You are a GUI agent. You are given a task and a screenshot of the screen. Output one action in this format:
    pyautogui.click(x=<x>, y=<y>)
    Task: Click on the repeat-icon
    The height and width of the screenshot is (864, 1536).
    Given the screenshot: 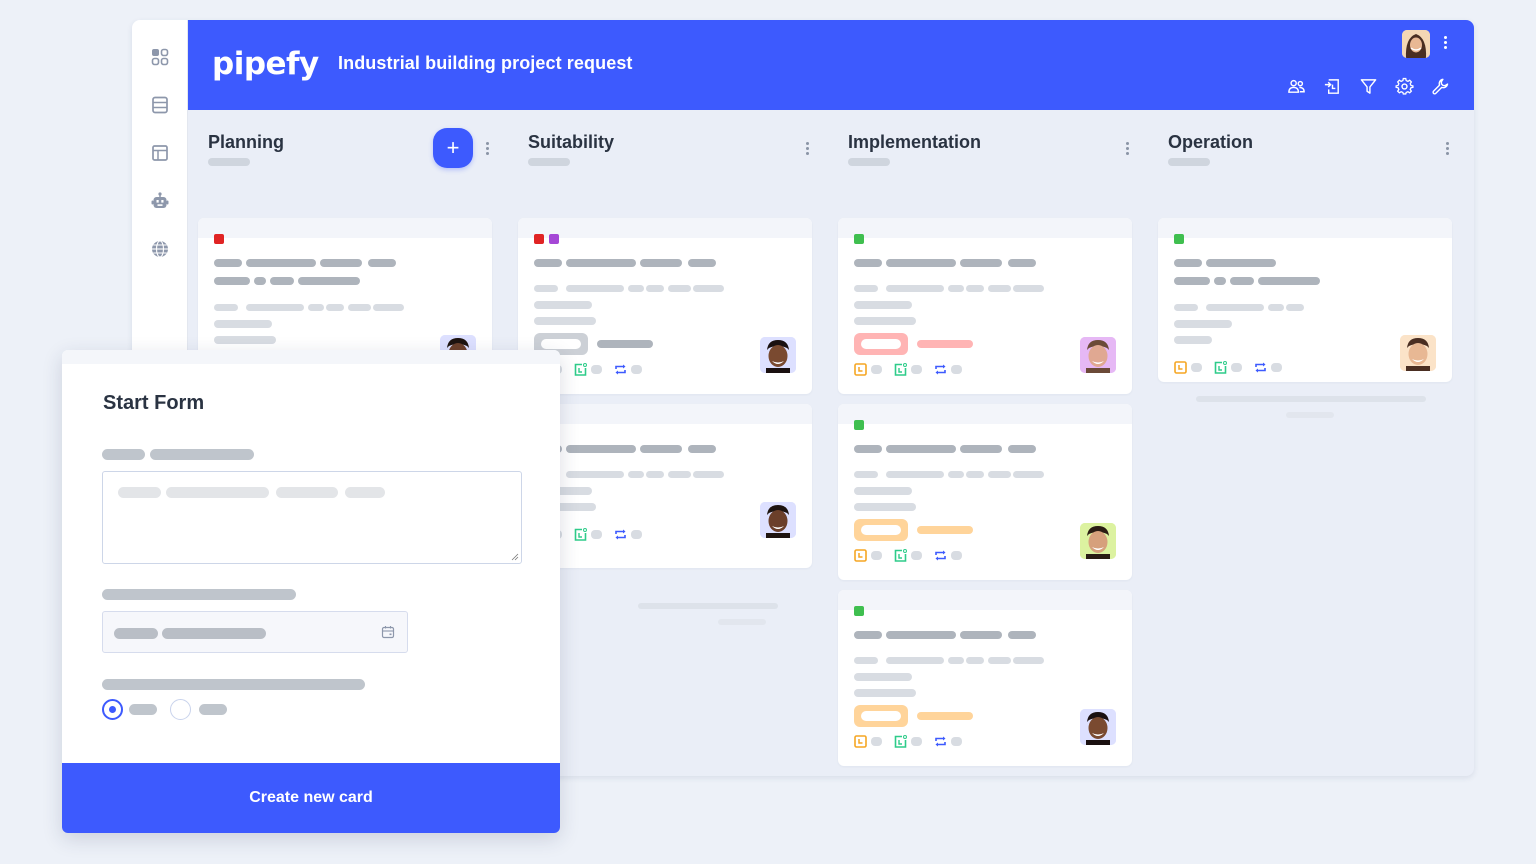 What is the action you would take?
    pyautogui.click(x=620, y=534)
    